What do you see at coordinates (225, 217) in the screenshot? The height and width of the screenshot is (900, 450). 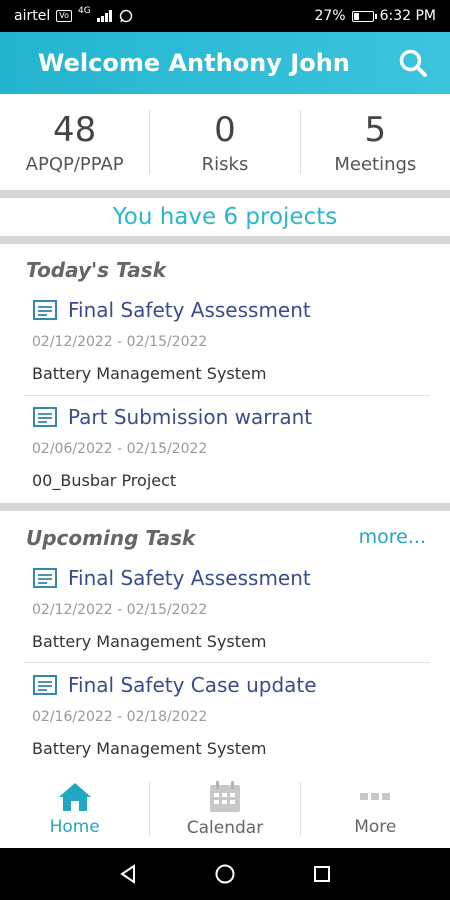 I see `projects-count: You have 6 projects` at bounding box center [225, 217].